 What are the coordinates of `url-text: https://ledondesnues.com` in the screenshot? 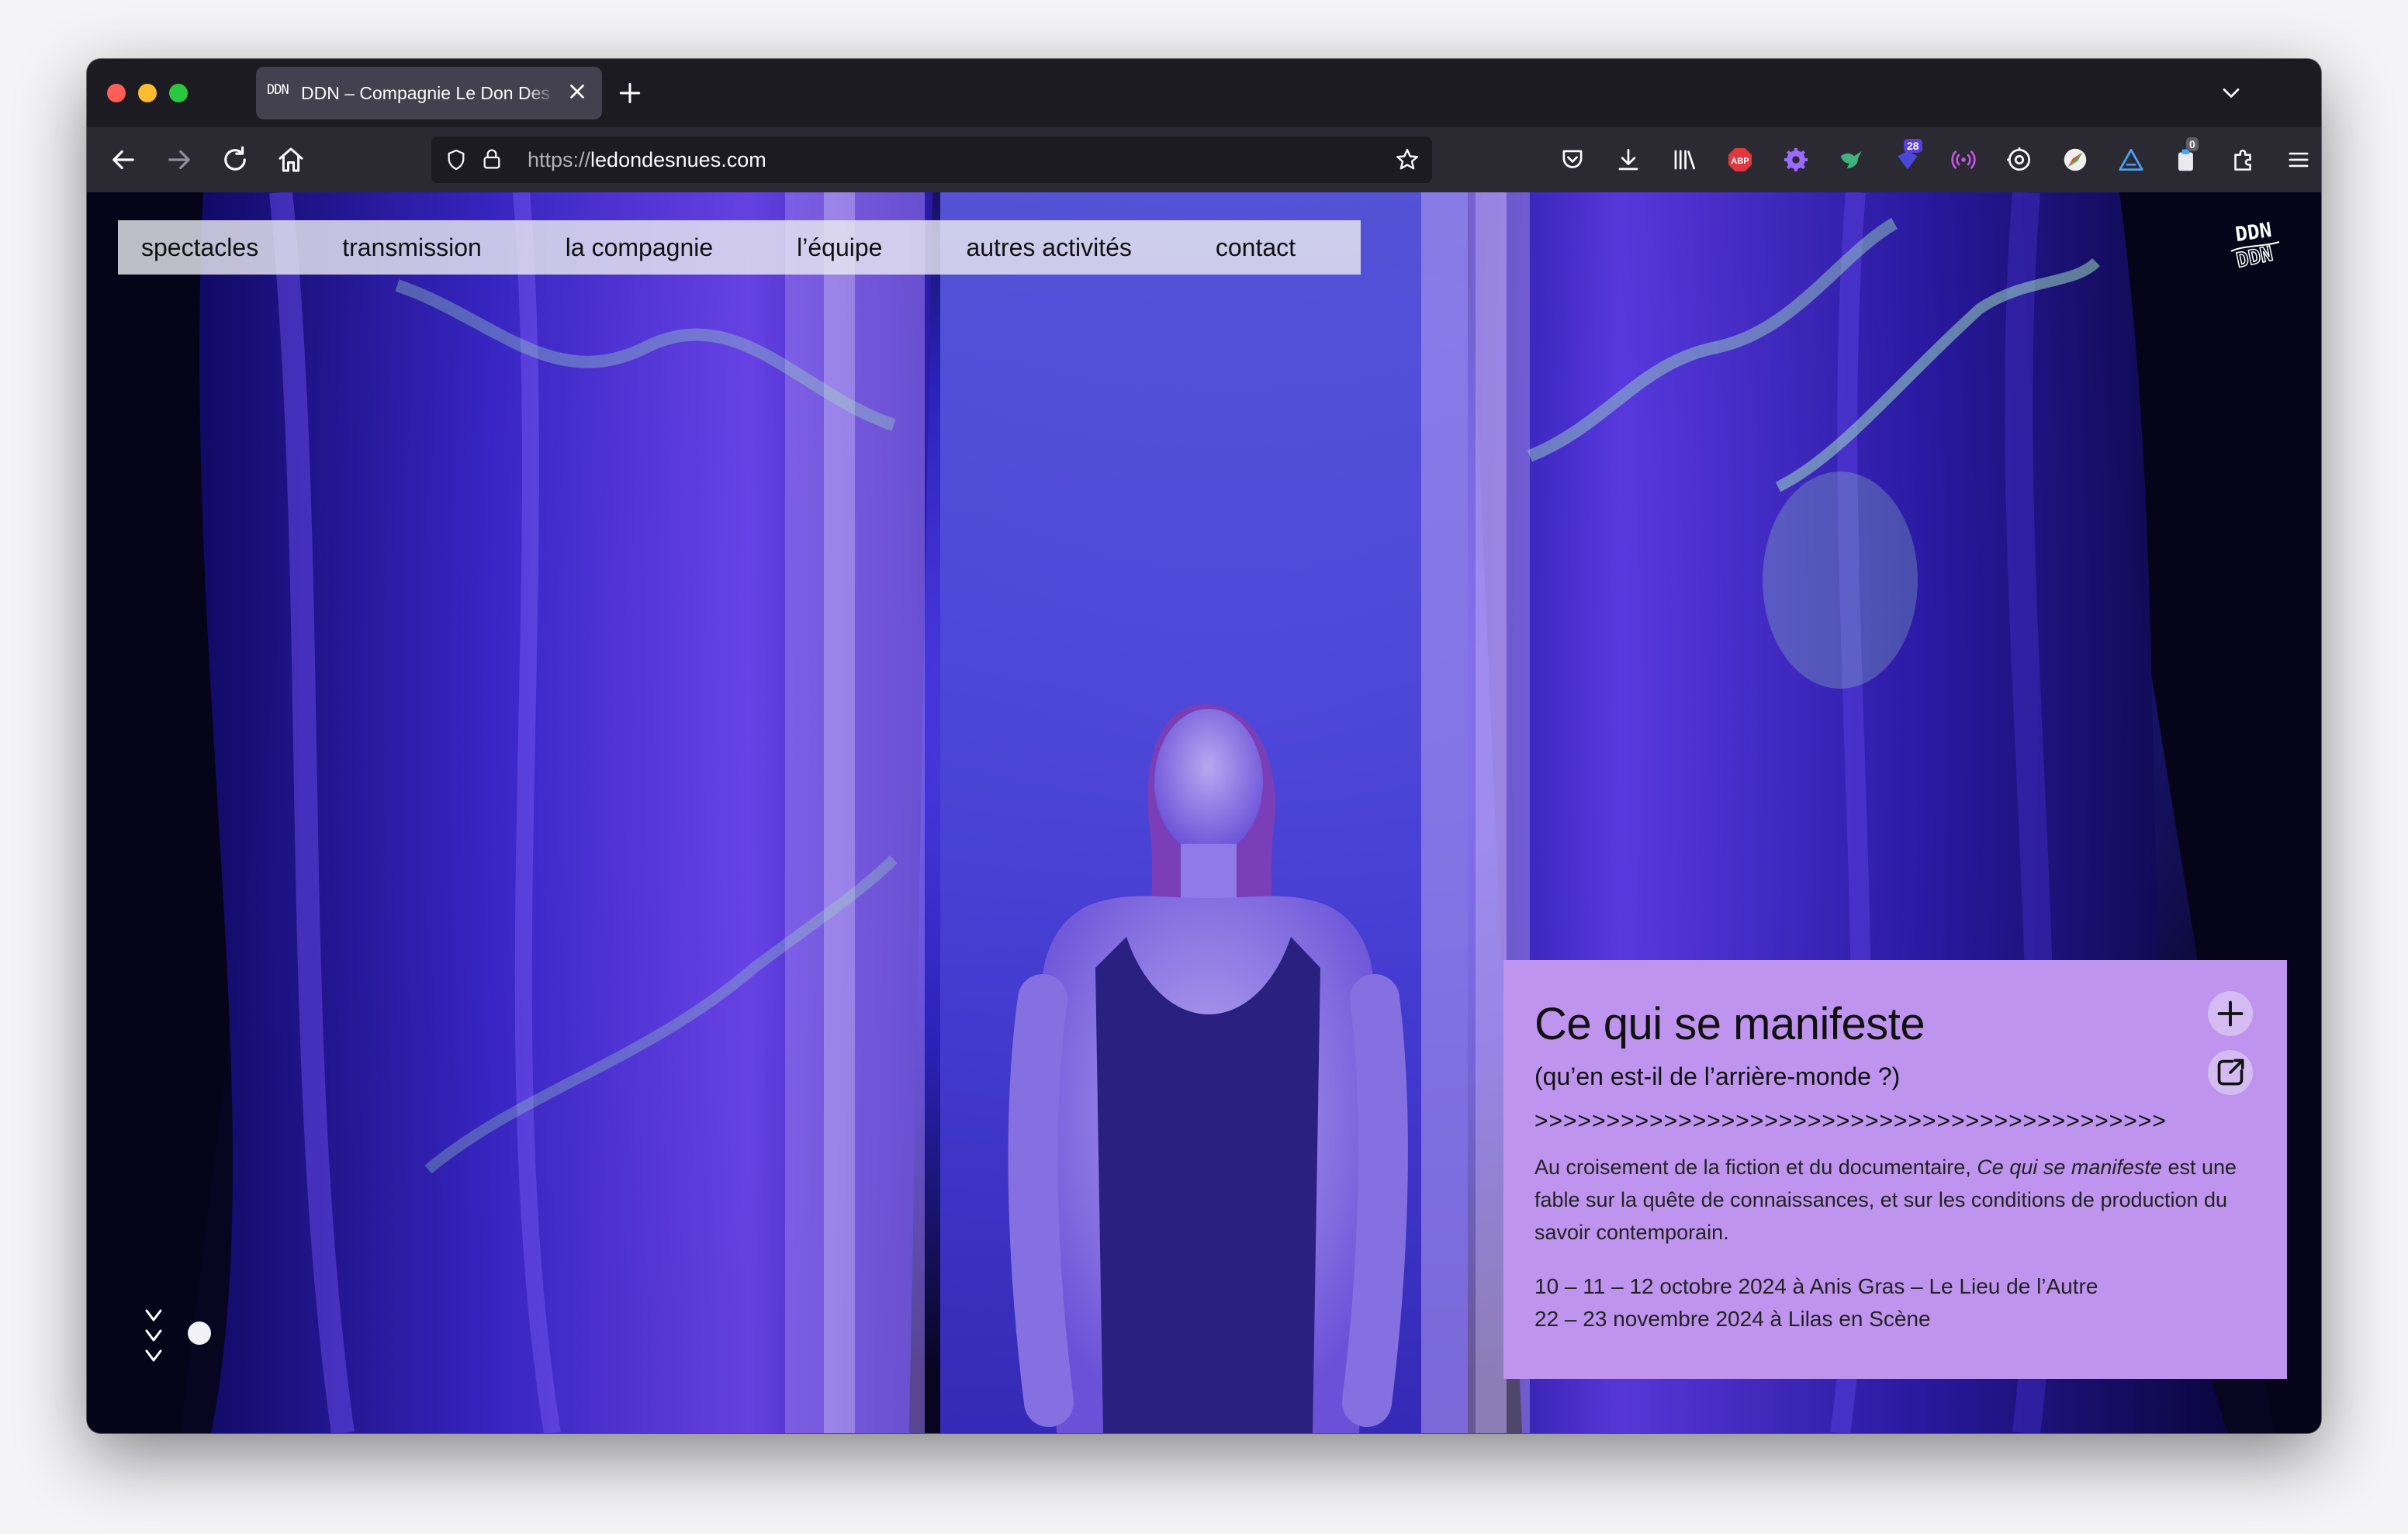 It's located at (647, 160).